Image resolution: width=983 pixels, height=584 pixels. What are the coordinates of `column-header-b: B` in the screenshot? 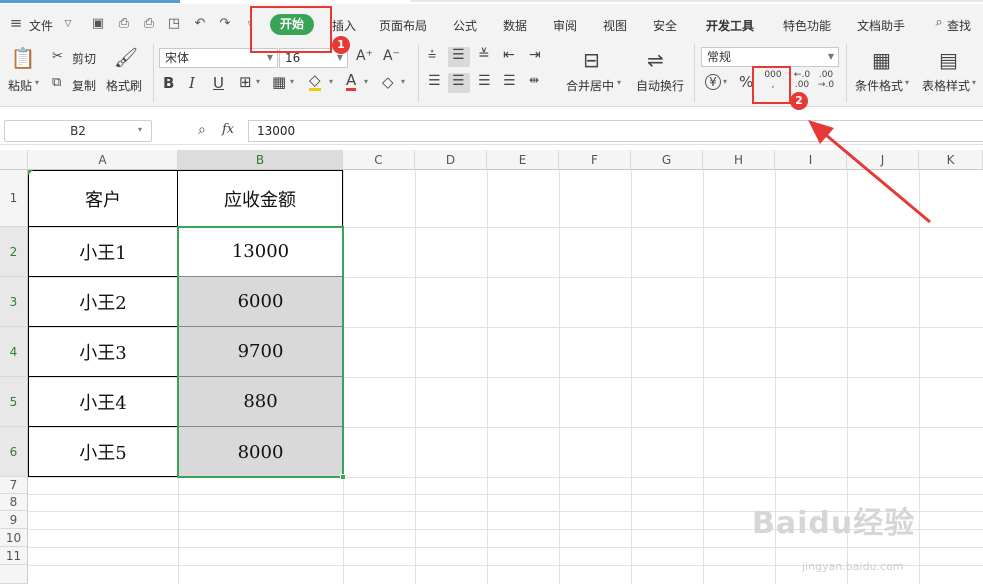 It's located at (260, 160).